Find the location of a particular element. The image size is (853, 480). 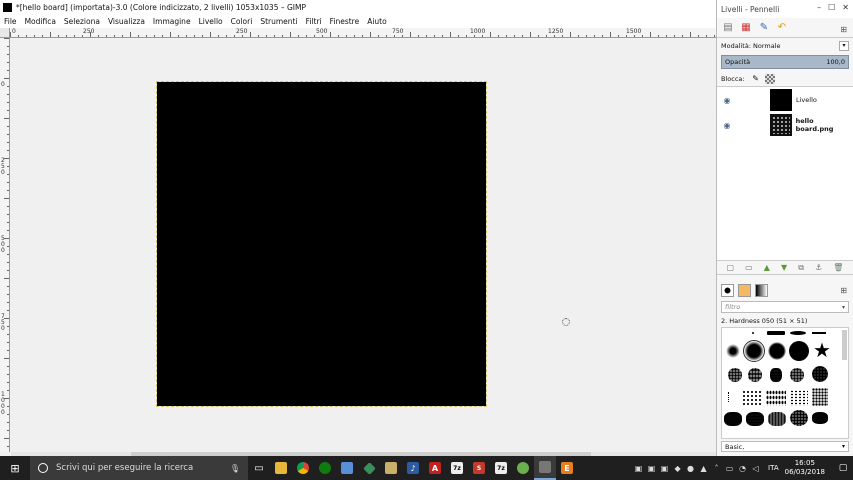

menu-colori: Colori is located at coordinates (242, 21).